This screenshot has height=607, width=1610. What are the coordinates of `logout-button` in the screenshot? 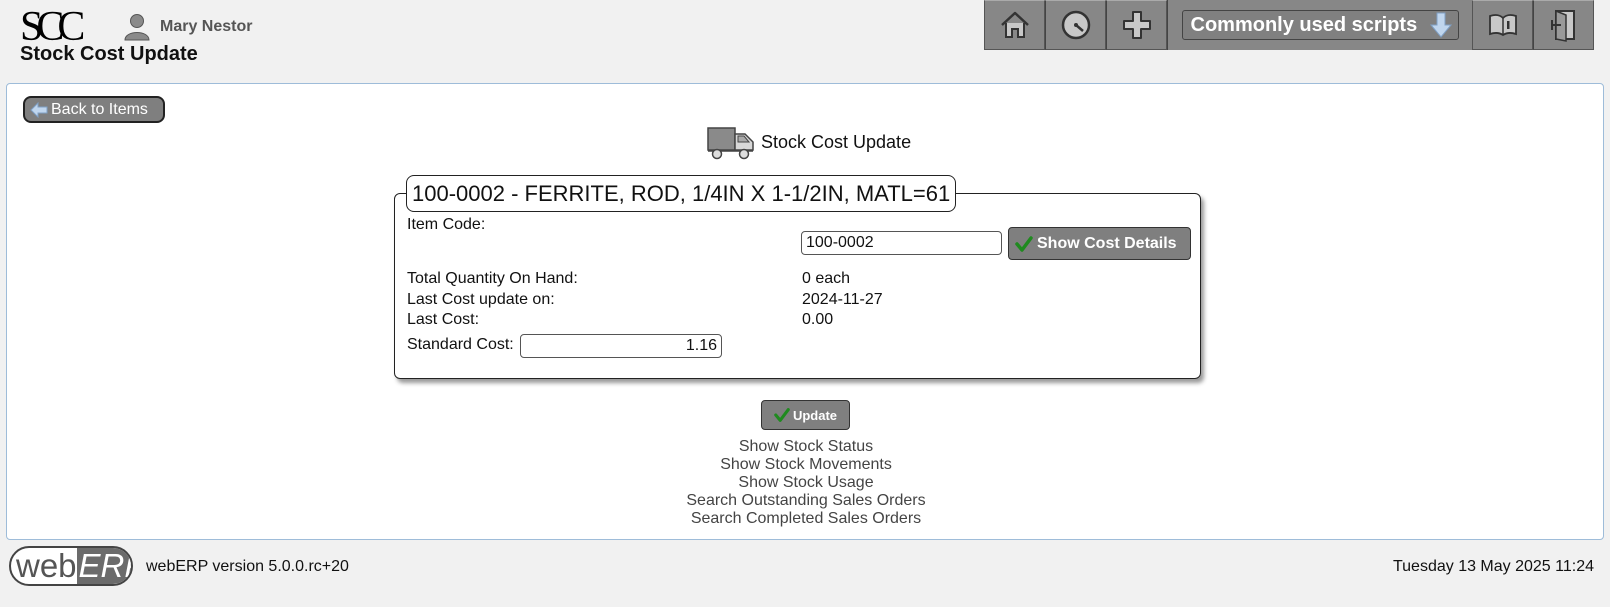 It's located at (1563, 25).